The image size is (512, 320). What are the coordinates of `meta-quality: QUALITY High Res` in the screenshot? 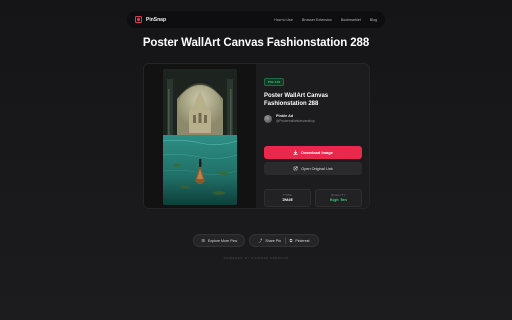 It's located at (338, 198).